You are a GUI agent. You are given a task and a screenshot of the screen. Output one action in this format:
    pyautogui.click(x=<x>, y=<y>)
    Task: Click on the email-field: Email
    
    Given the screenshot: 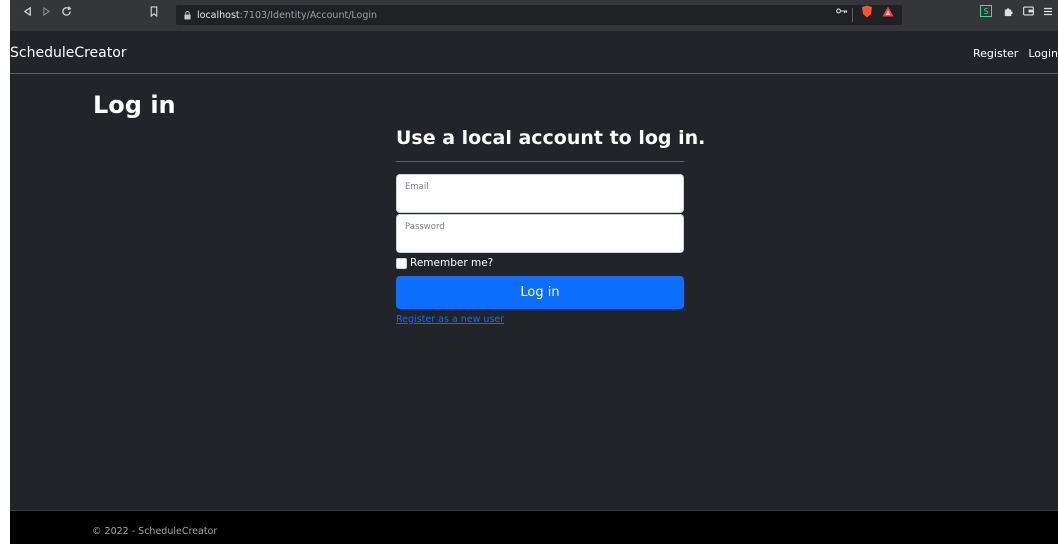 What is the action you would take?
    pyautogui.click(x=540, y=193)
    